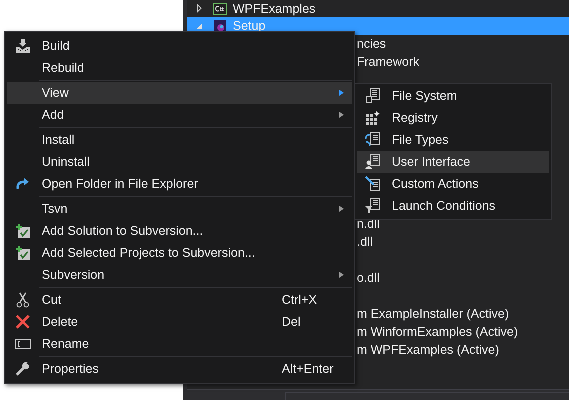  I want to click on menu-item: Registry, so click(453, 118).